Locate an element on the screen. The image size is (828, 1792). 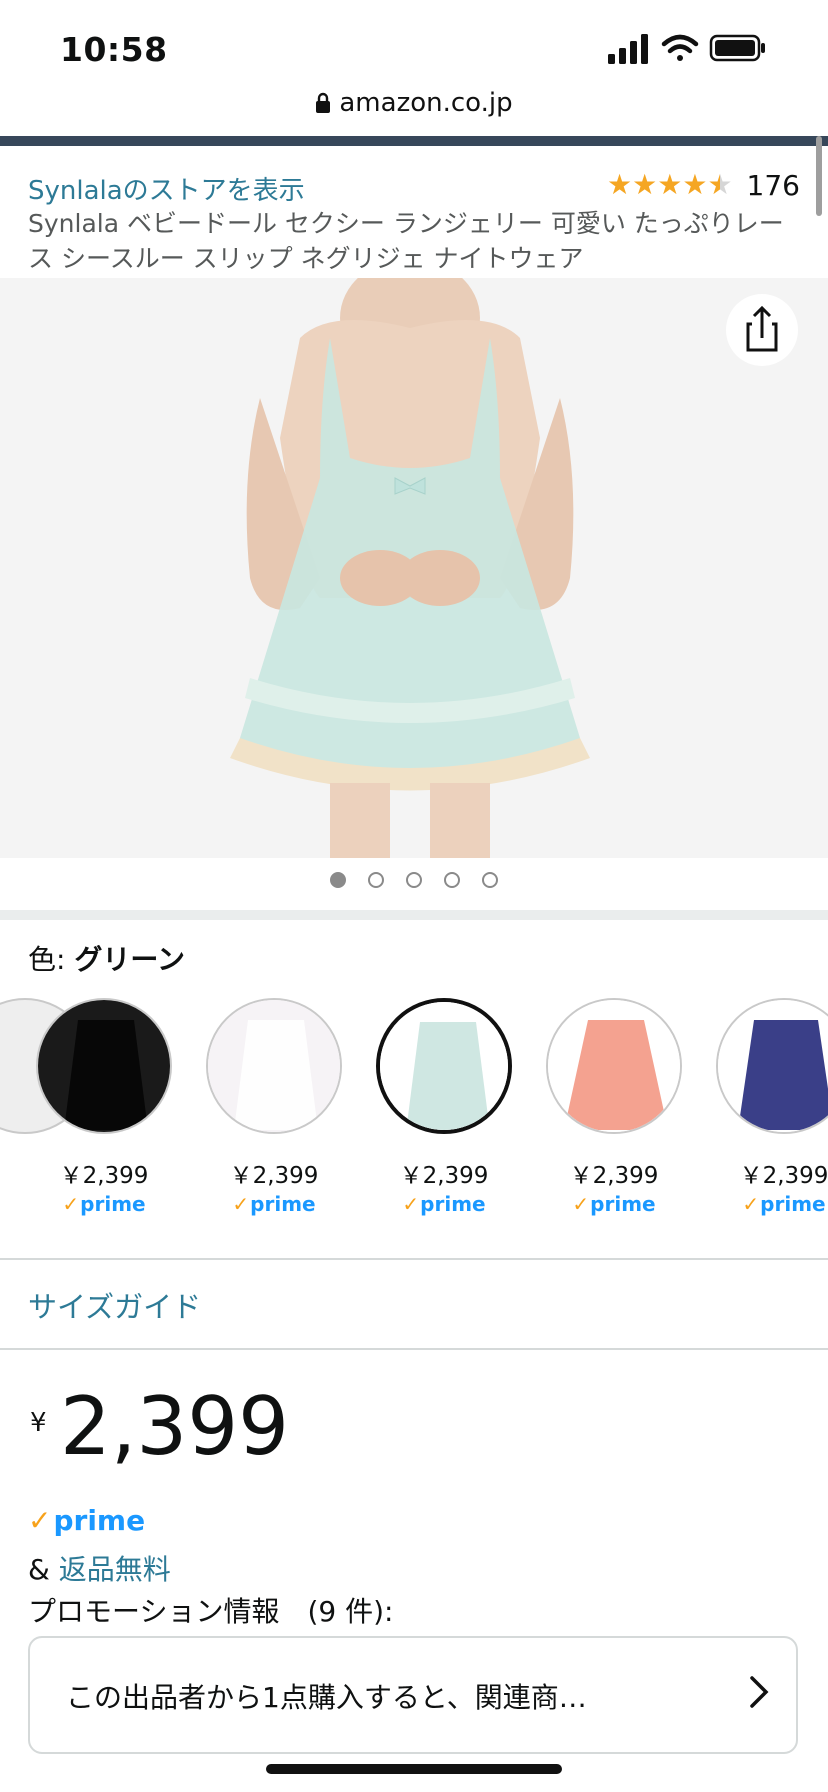
status-icons is located at coordinates (718, 50).